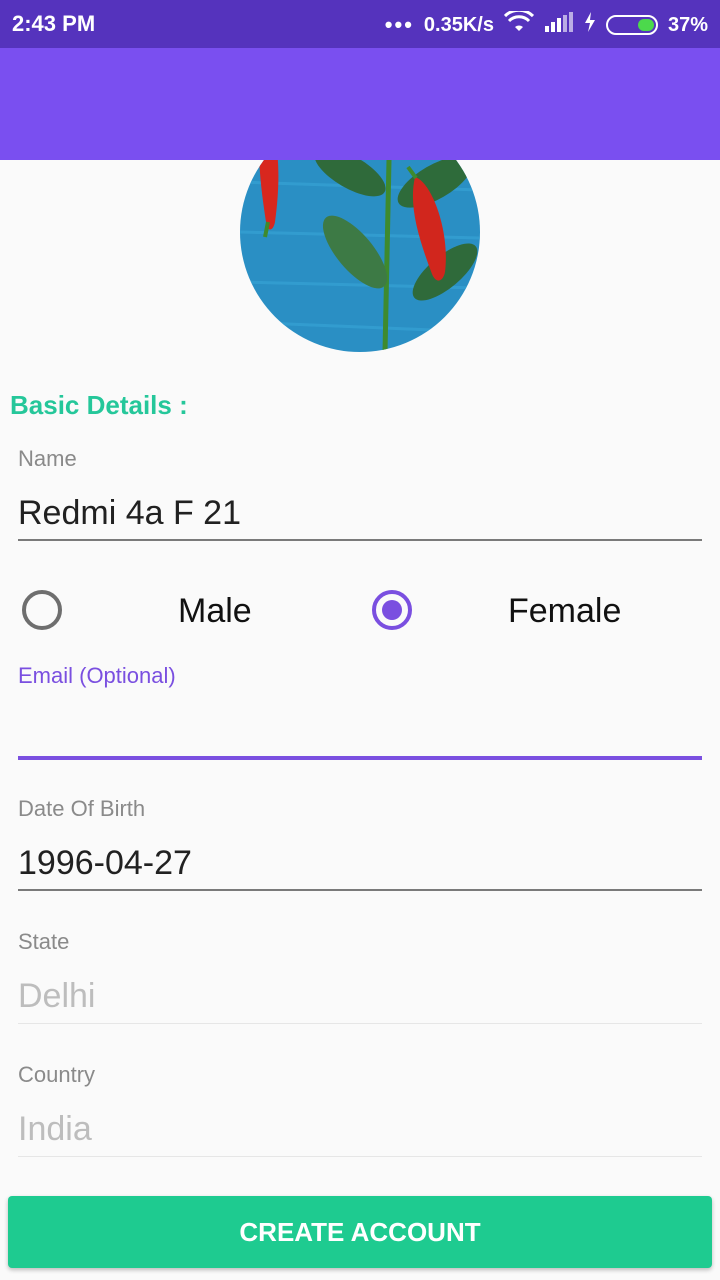 The height and width of the screenshot is (1280, 720). I want to click on dob-input: 1996-04-27, so click(105, 863).